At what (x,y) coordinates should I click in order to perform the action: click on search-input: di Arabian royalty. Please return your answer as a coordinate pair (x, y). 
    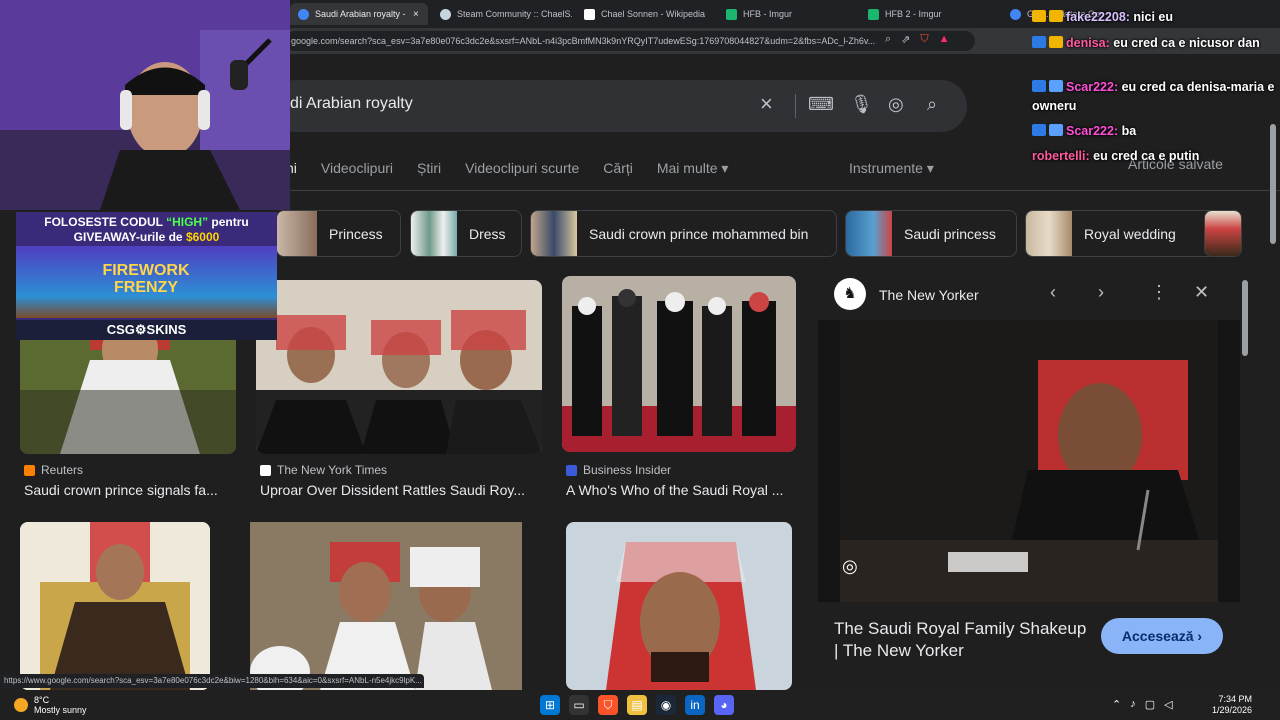
    Looking at the image, I should click on (351, 104).